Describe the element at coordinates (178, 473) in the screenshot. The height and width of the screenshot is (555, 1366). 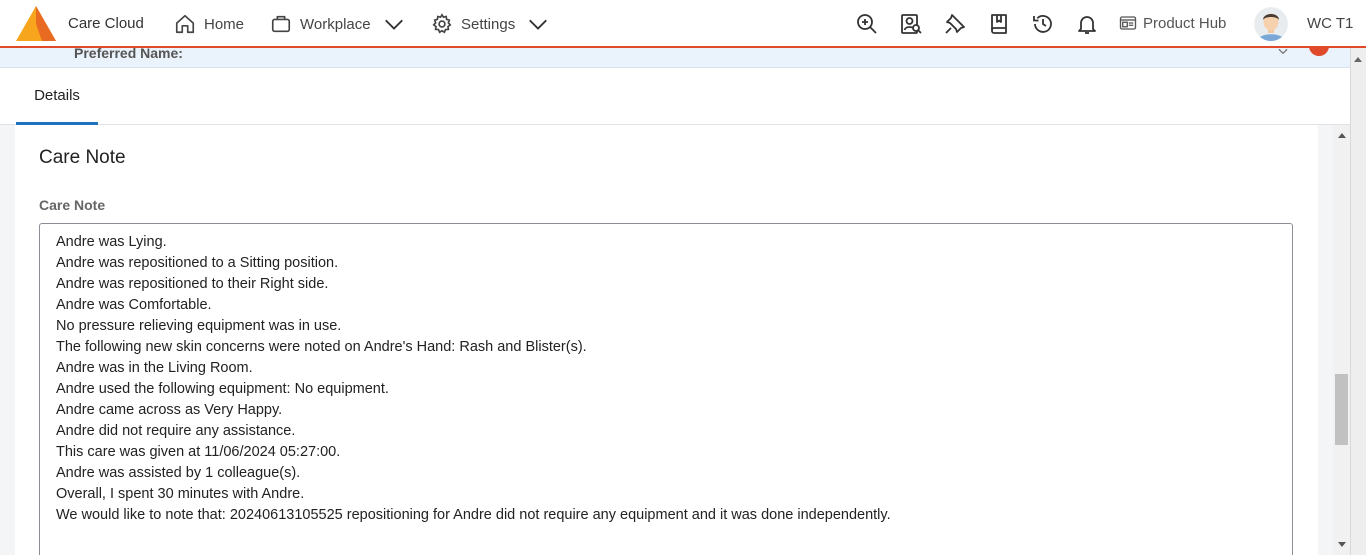
I see `note-line: Andre was assisted by 1 colleague(s).` at that location.